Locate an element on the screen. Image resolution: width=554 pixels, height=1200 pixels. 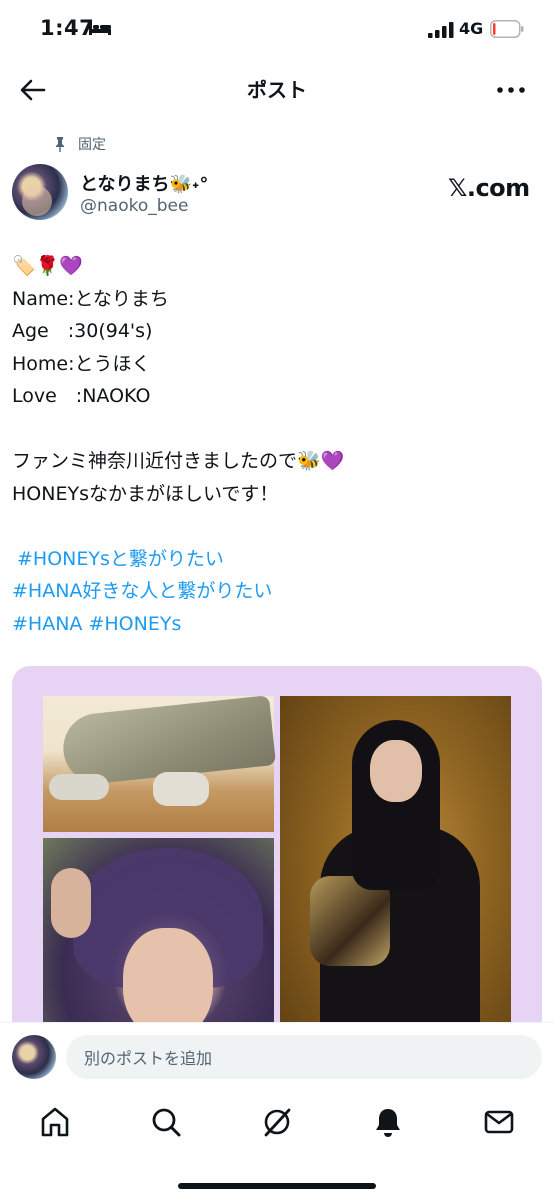
home-icon is located at coordinates (55, 1122).